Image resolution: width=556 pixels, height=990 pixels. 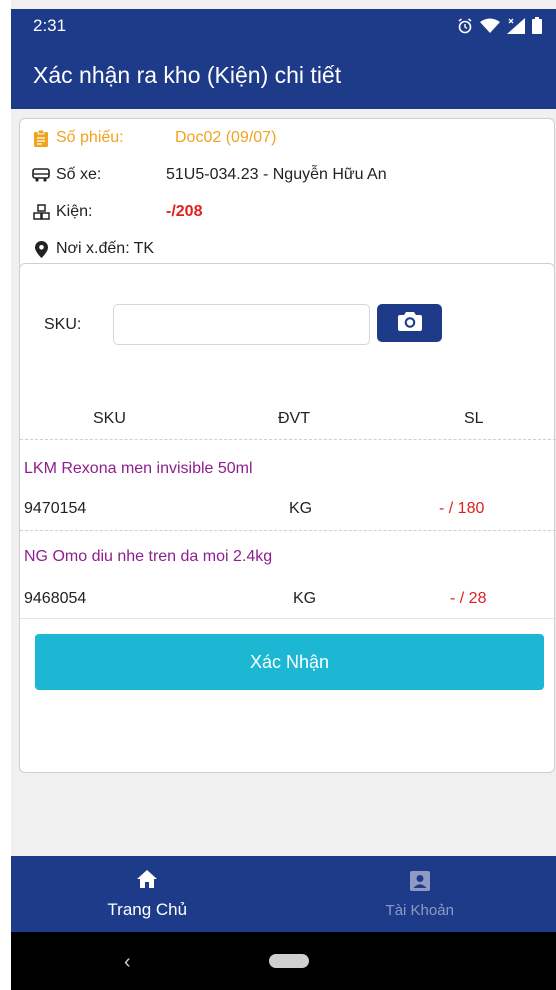 I want to click on location-pin-icon, so click(x=41, y=249).